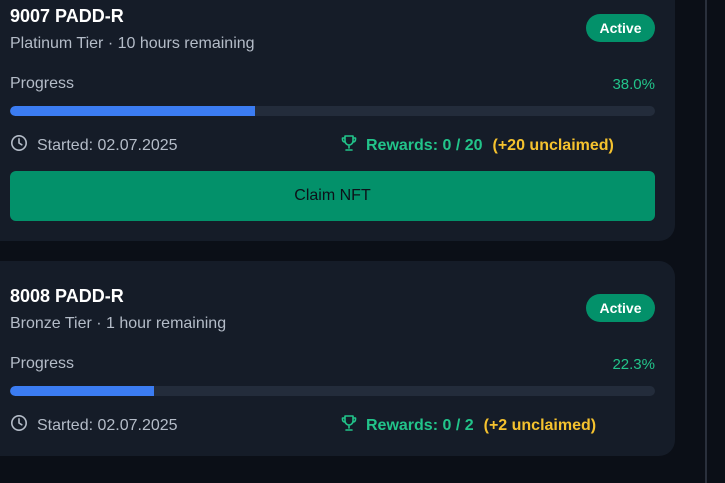  I want to click on claim-nft-button: Claim NFT, so click(332, 196).